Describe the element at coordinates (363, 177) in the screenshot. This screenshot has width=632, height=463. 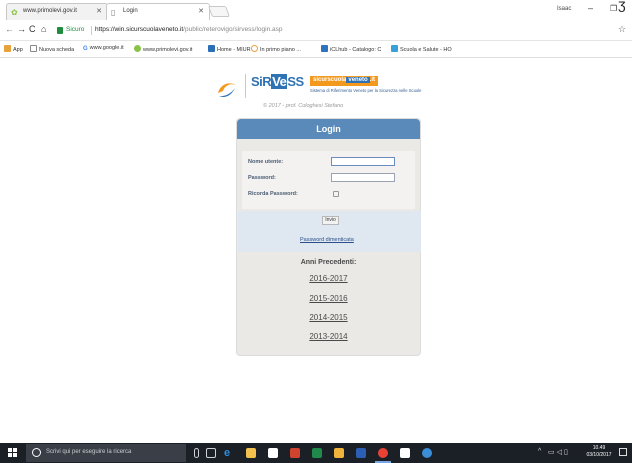
I see `password-input` at that location.